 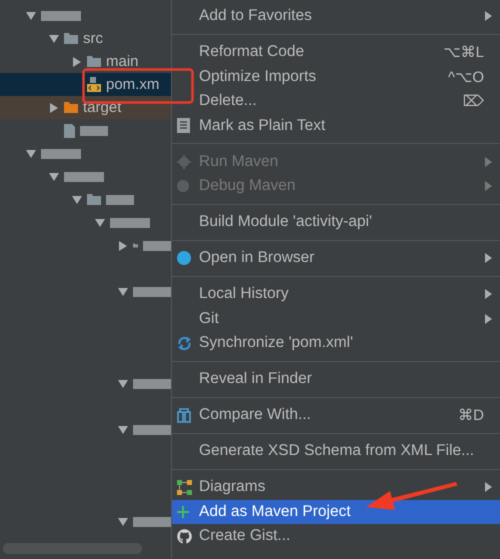 I want to click on menu-item: Add to Favorites, so click(x=336, y=16).